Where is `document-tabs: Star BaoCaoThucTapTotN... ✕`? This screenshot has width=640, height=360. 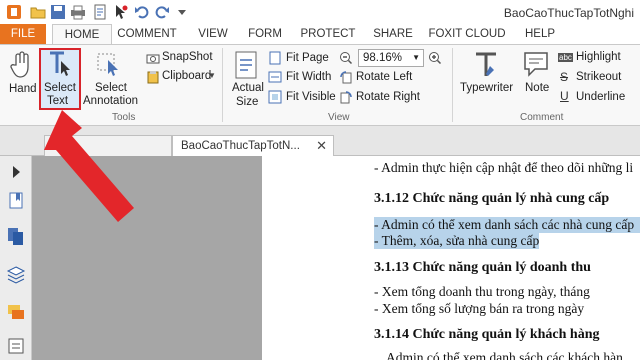 document-tabs: Star BaoCaoThucTapTotN... ✕ is located at coordinates (320, 141).